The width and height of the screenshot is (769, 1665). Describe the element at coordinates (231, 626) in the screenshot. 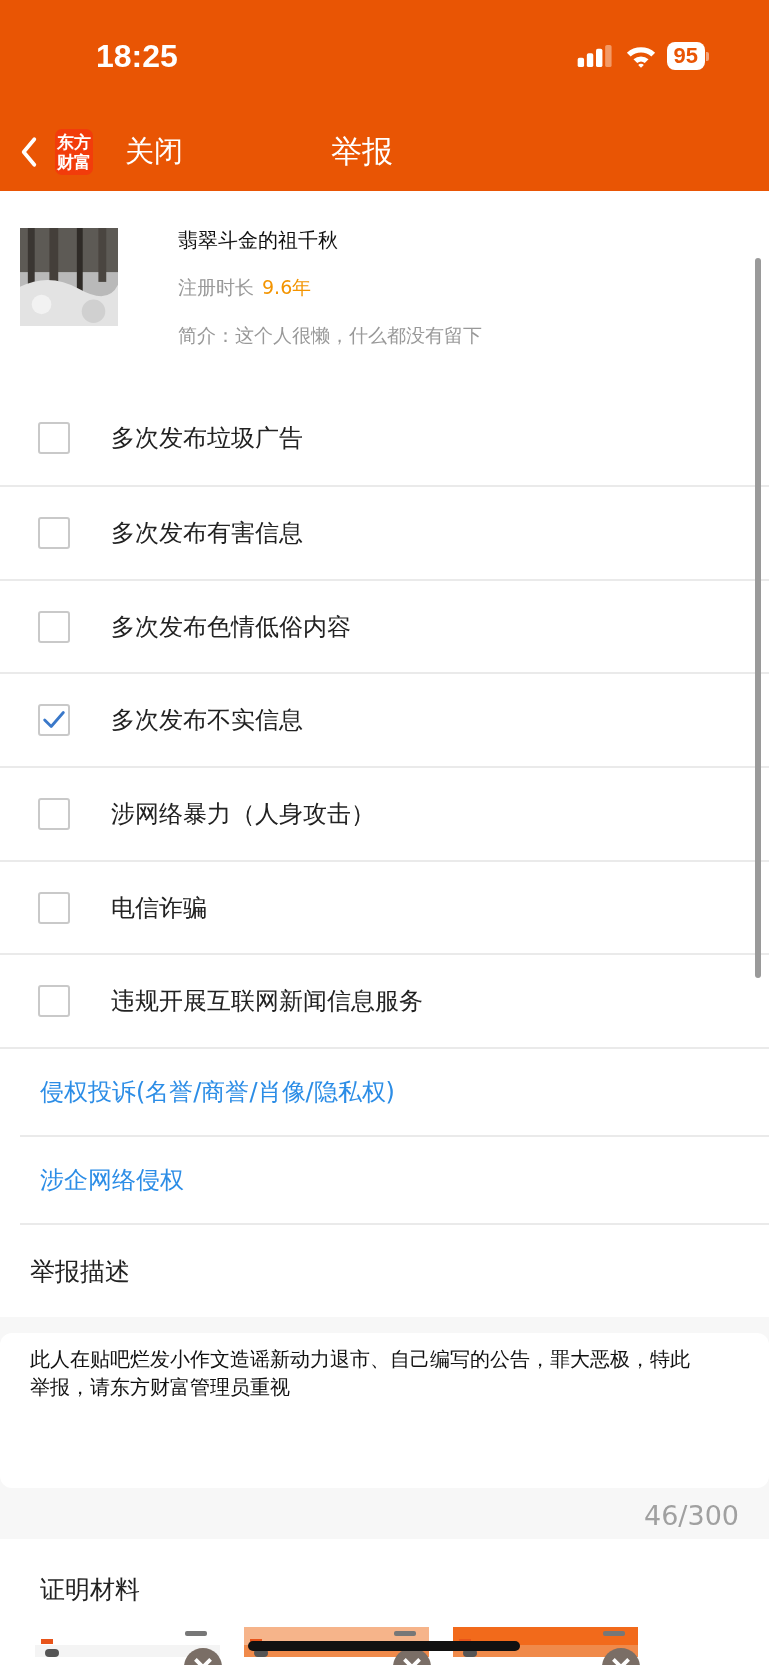

I see `reason-label: 多次发布色情低俗内容` at that location.